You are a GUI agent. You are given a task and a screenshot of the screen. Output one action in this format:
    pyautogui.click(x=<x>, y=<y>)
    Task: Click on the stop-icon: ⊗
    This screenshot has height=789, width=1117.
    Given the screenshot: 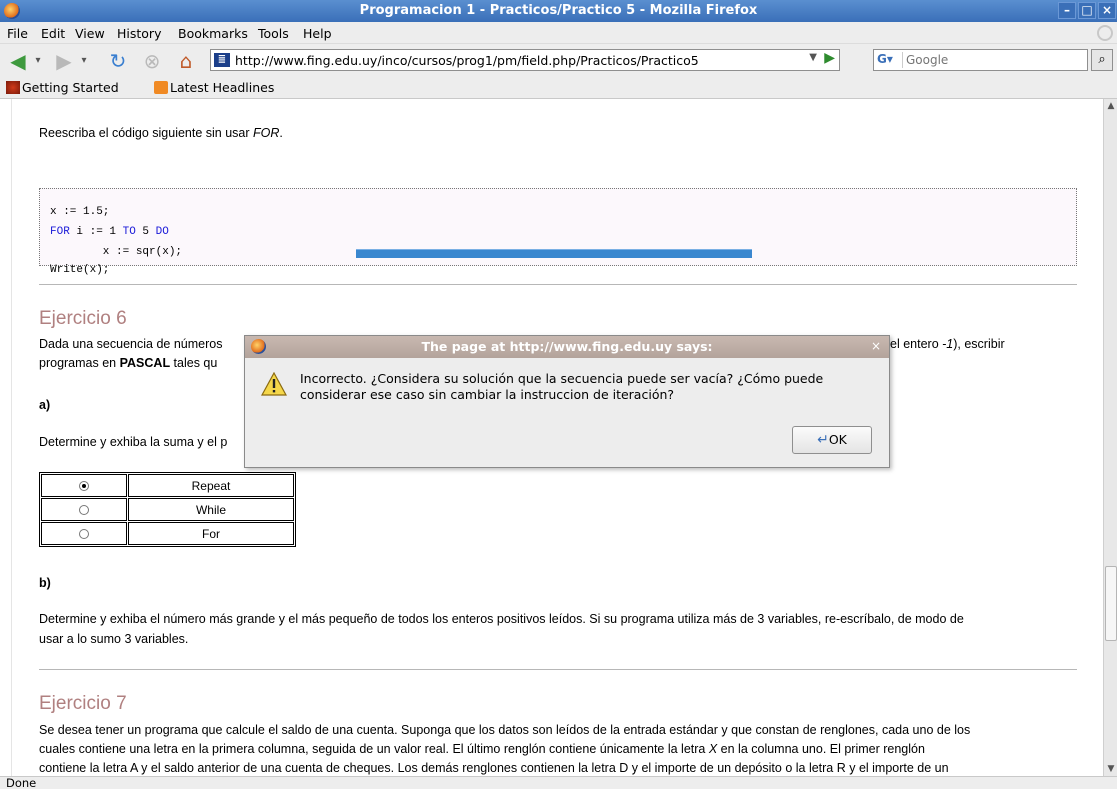 What is the action you would take?
    pyautogui.click(x=152, y=61)
    